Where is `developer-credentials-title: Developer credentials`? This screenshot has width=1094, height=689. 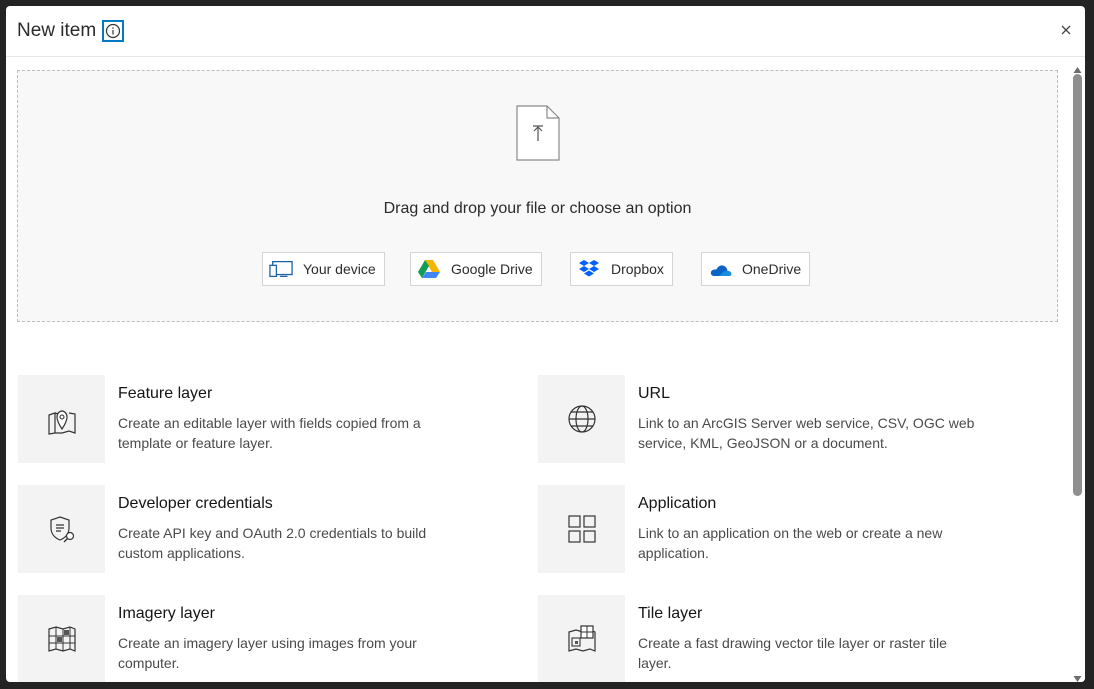
developer-credentials-title: Developer credentials is located at coordinates (195, 503).